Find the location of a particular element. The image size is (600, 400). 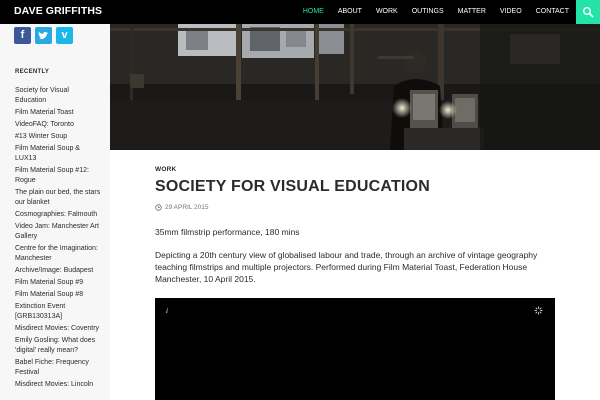

post-paragraph: 35mm filmstrip performance, 180 mins is located at coordinates (227, 232).